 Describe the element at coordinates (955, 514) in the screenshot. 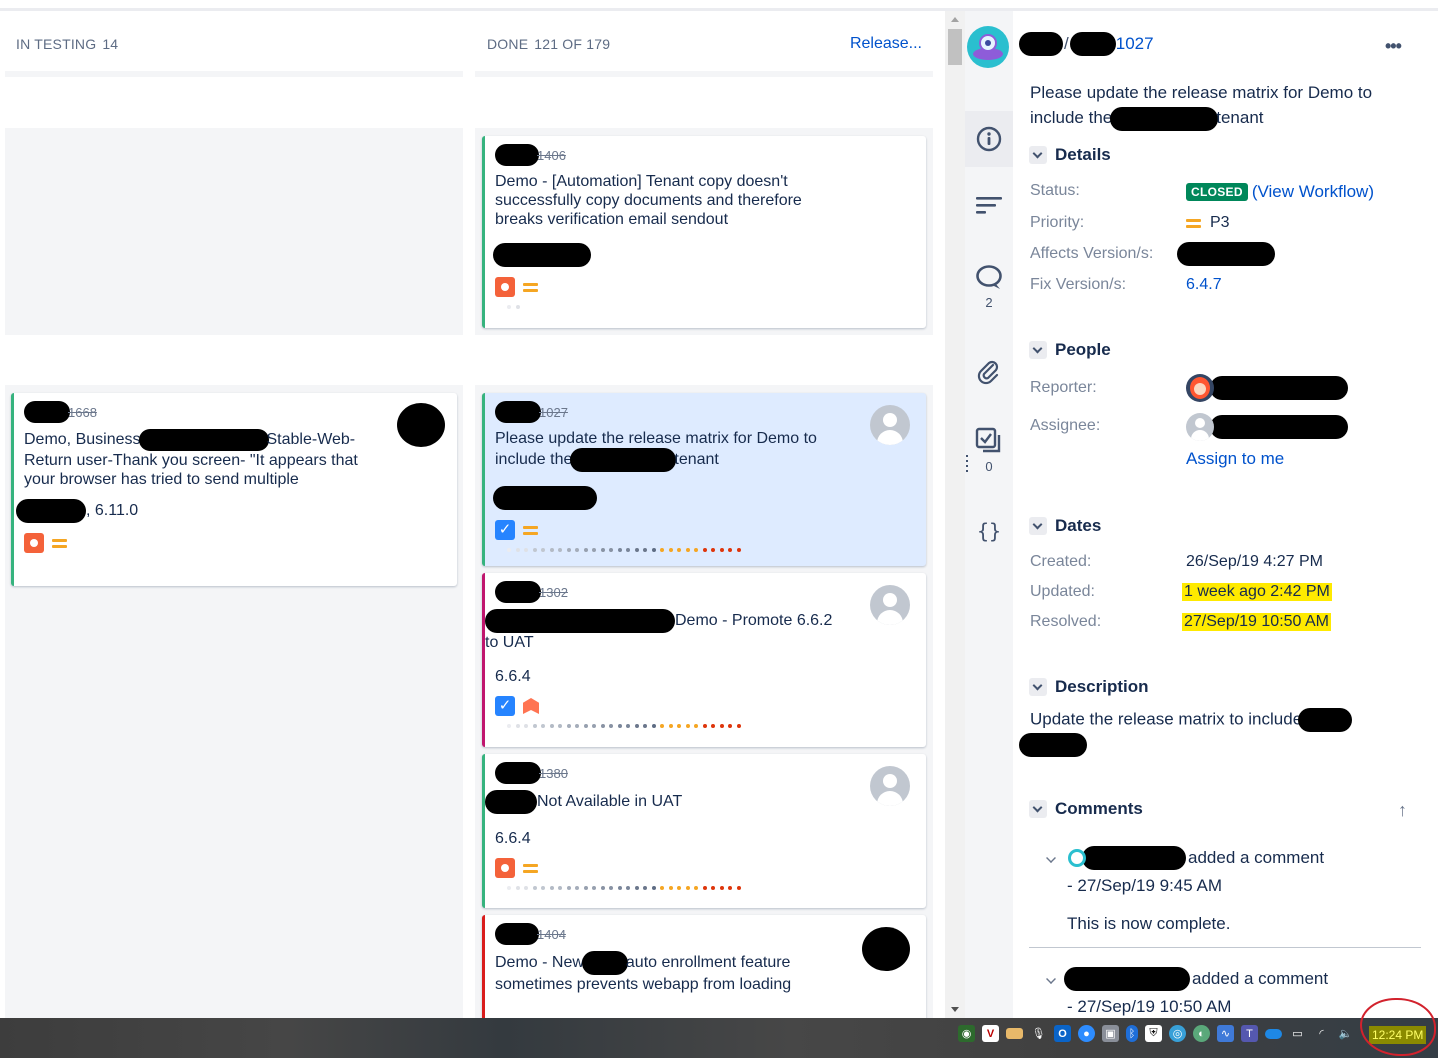

I see `board-scrollbar` at that location.